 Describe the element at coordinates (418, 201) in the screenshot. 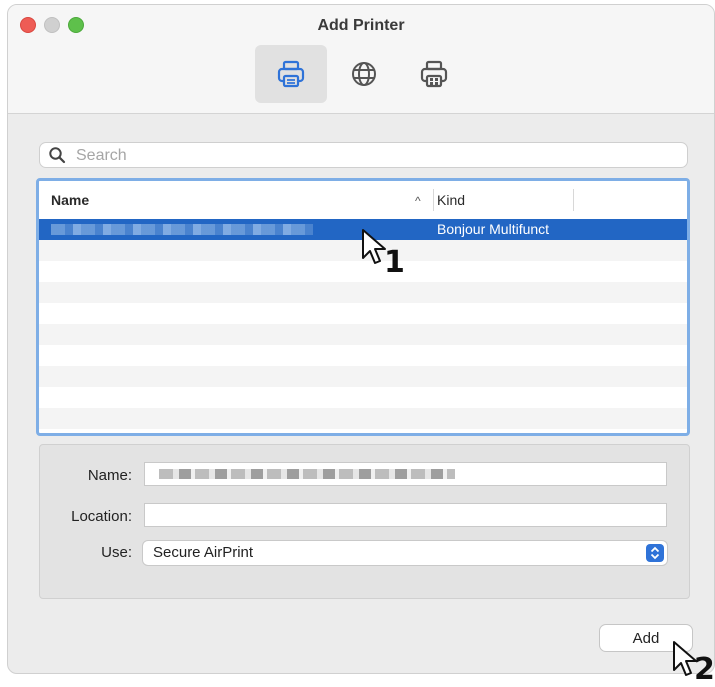

I see `sort-ascending-icon: ^` at that location.